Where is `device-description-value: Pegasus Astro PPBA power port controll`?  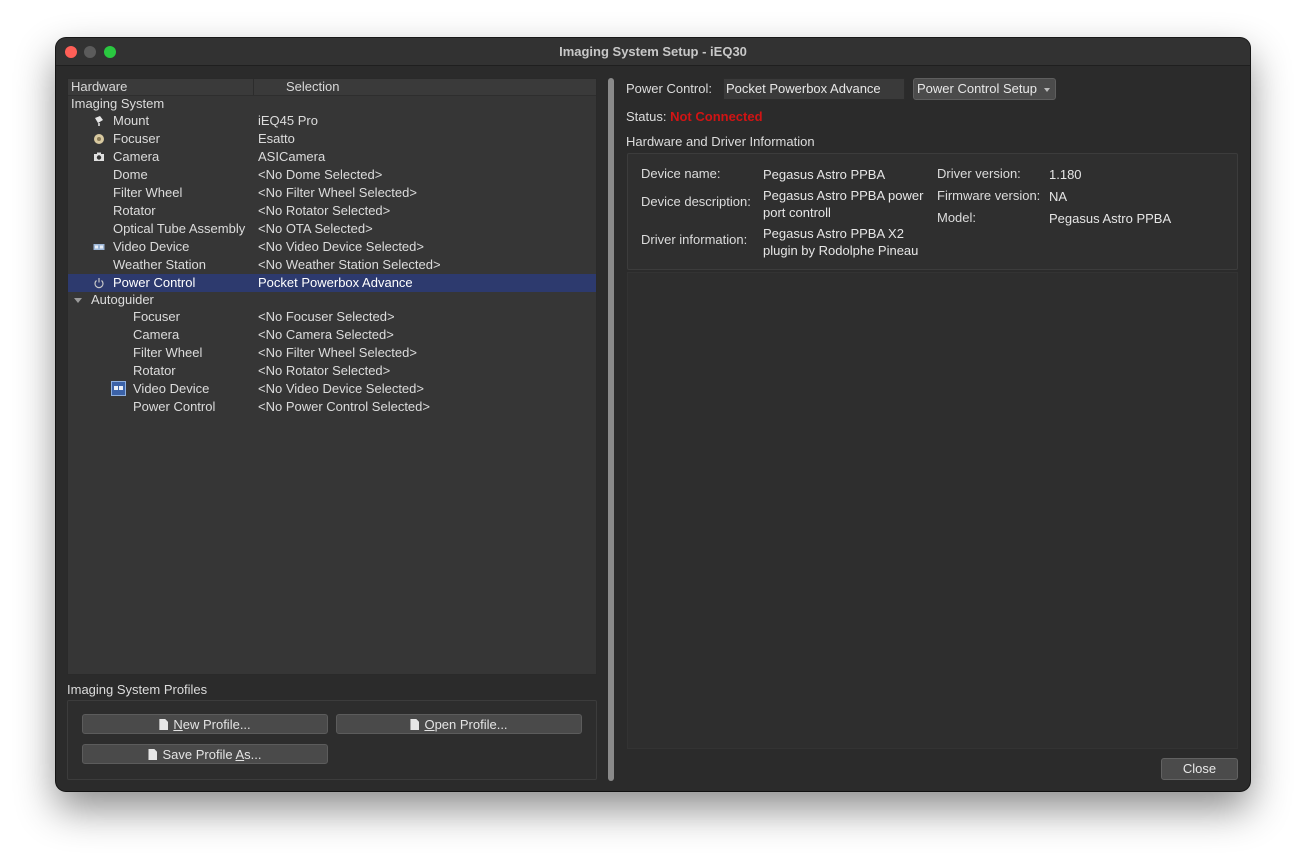 device-description-value: Pegasus Astro PPBA power port controll is located at coordinates (843, 204).